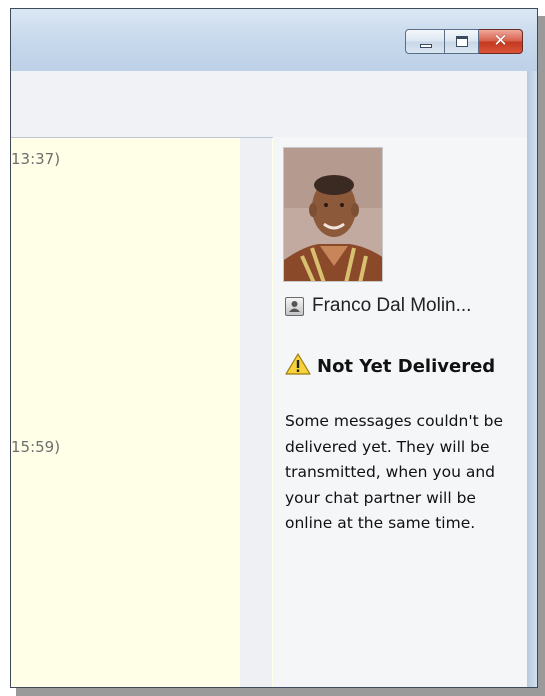 The width and height of the screenshot is (545, 696). I want to click on contact-card-icon, so click(294, 306).